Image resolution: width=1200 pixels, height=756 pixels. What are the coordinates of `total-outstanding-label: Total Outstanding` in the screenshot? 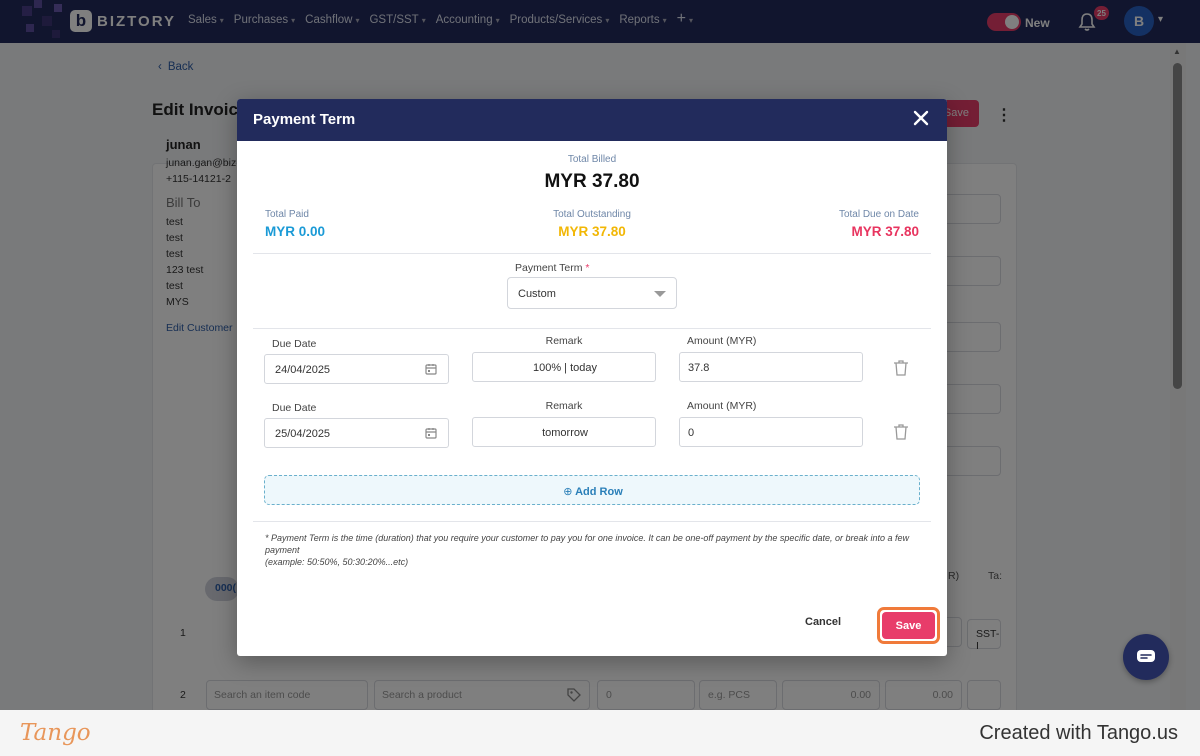 It's located at (592, 214).